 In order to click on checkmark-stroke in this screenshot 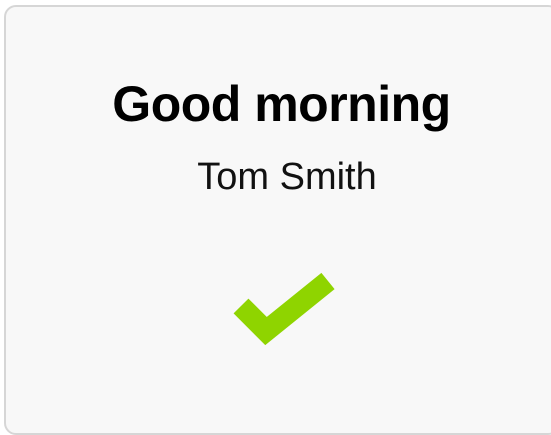, I will do `click(284, 309)`.